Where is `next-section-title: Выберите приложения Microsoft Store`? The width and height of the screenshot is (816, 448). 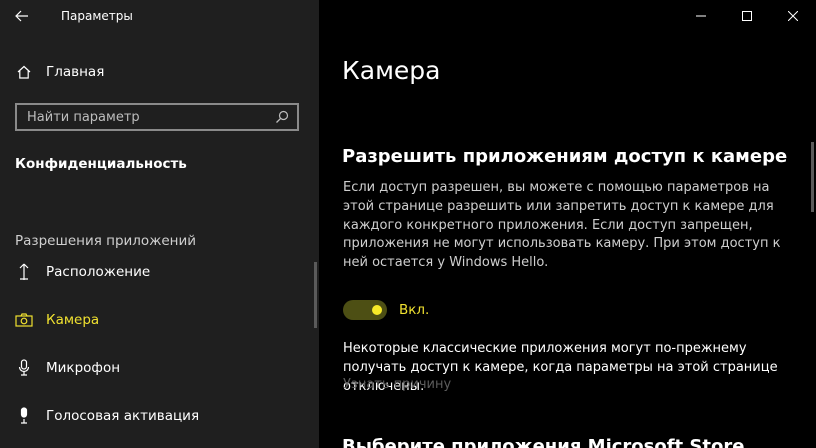 next-section-title: Выберите приложения Microsoft Store is located at coordinates (543, 442).